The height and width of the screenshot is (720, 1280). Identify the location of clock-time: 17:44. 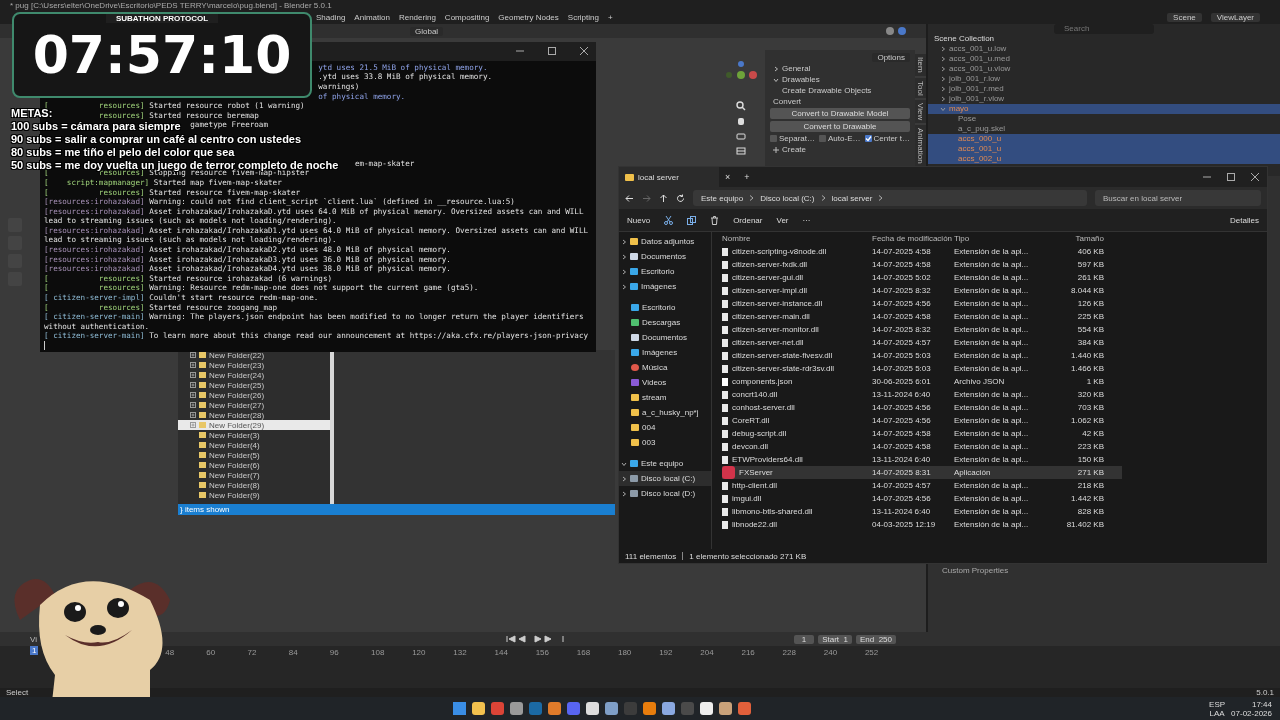
(1261, 704).